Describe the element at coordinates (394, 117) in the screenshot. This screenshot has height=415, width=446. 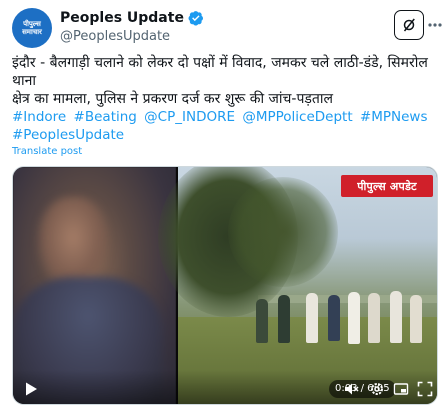
I see `hashtag-mpnews: #MPNews` at that location.